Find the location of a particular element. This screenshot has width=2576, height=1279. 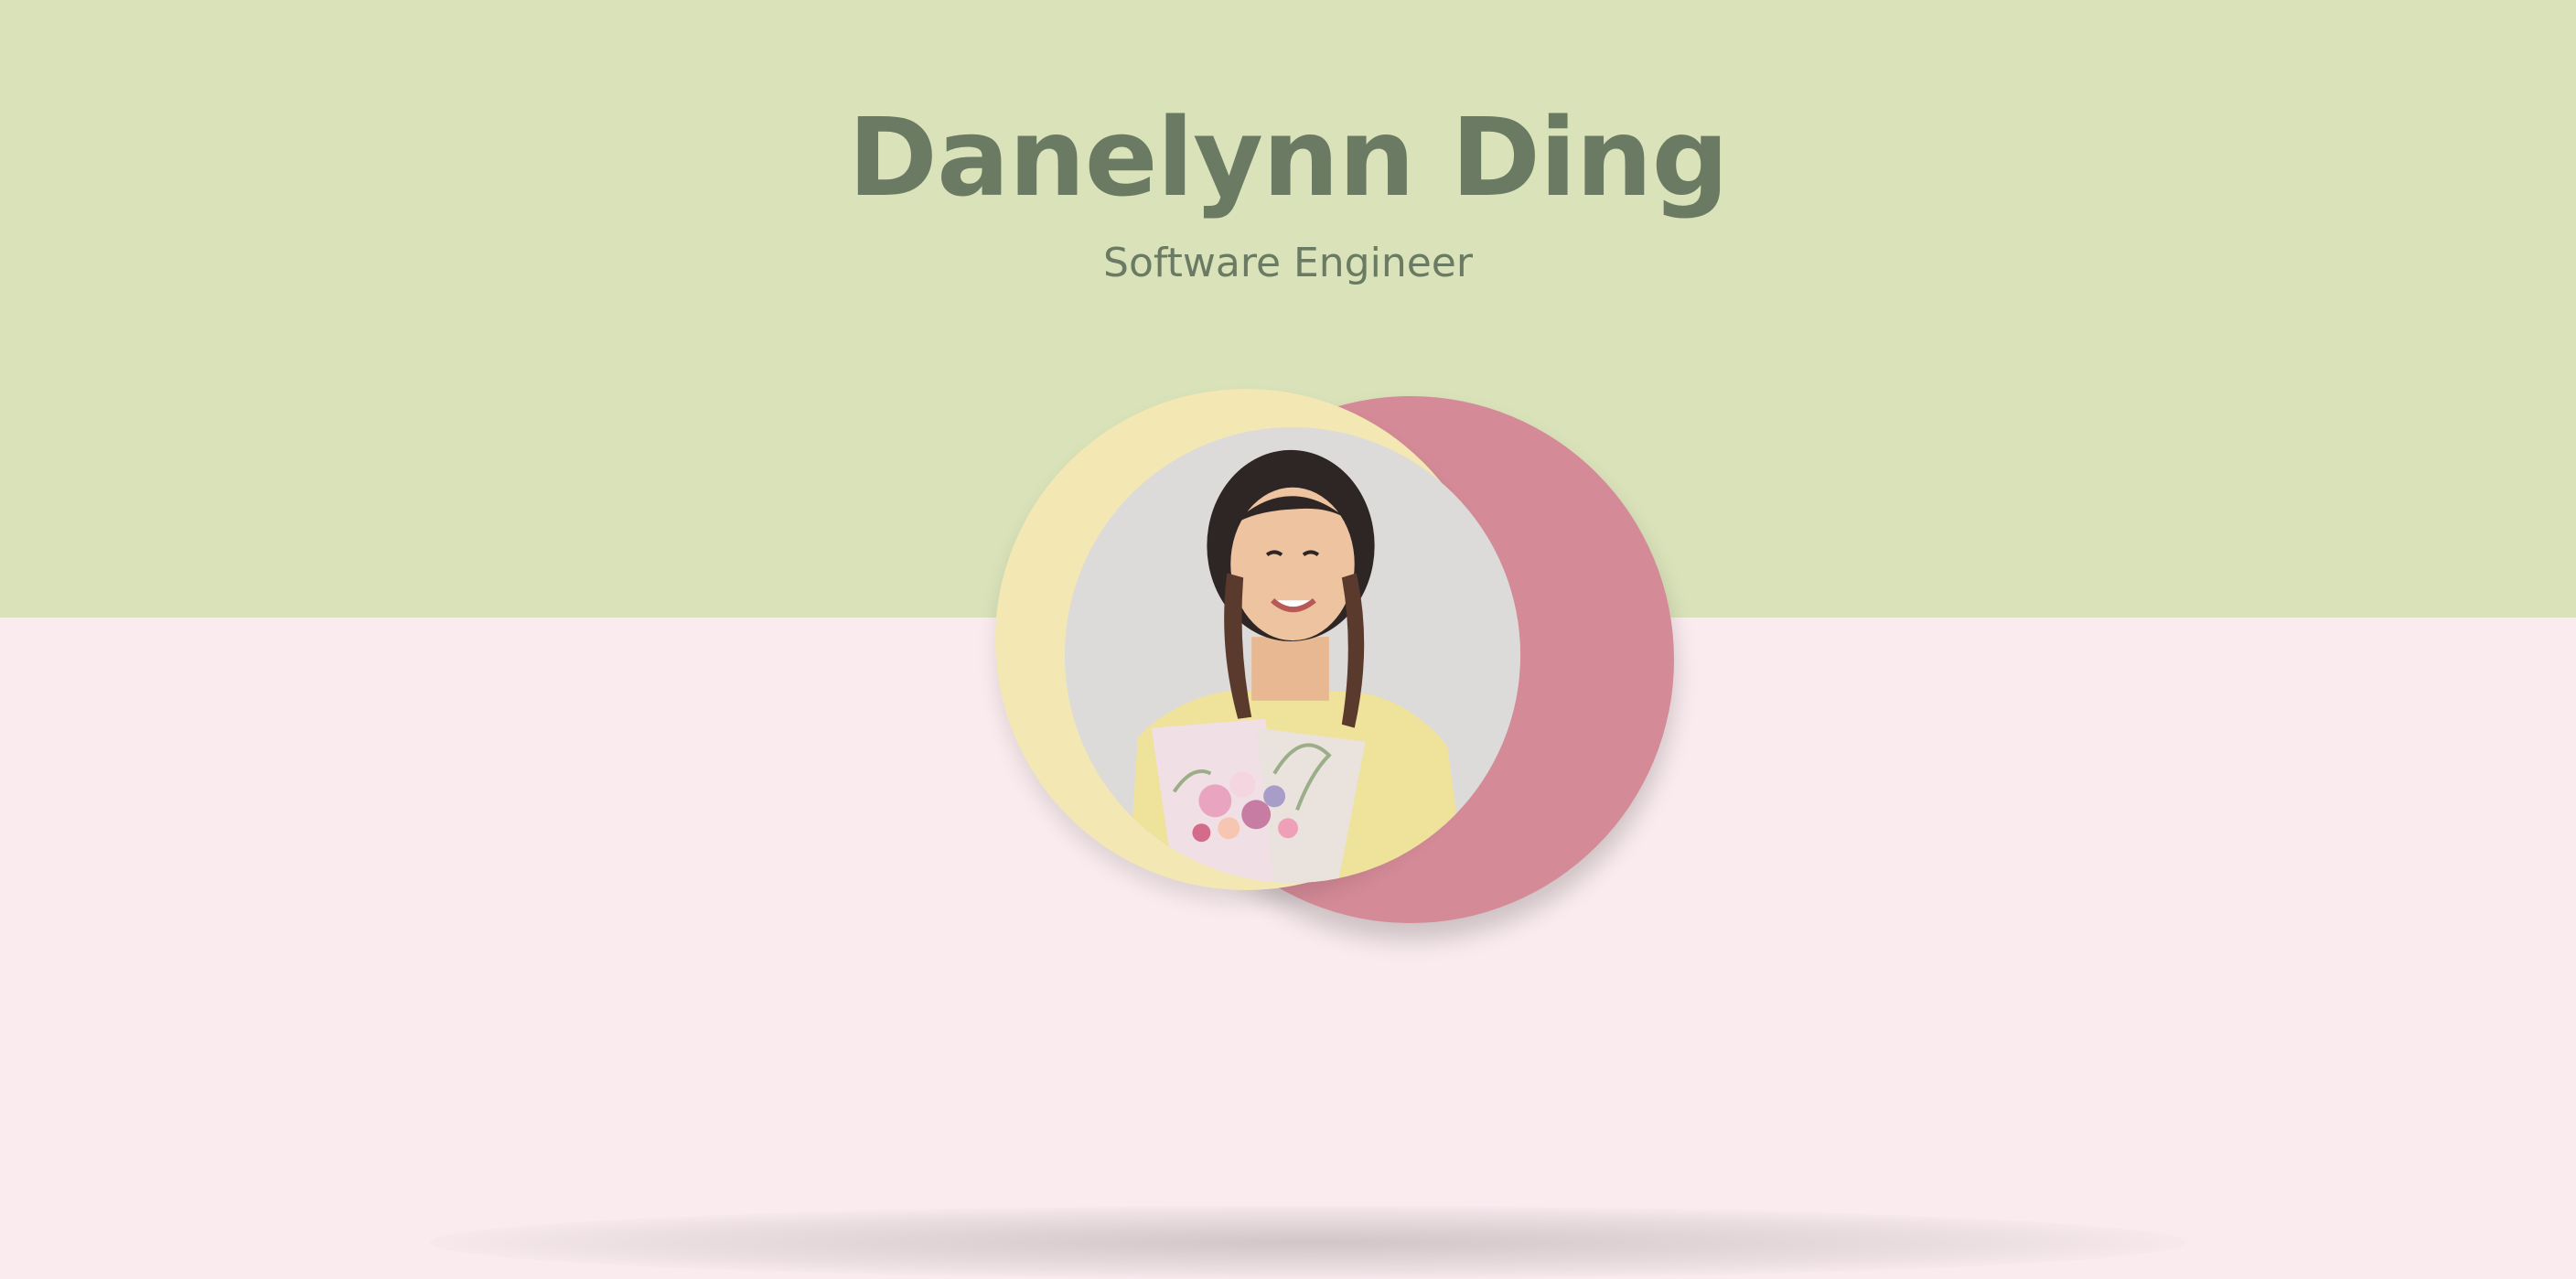

profile-photo is located at coordinates (1292, 655).